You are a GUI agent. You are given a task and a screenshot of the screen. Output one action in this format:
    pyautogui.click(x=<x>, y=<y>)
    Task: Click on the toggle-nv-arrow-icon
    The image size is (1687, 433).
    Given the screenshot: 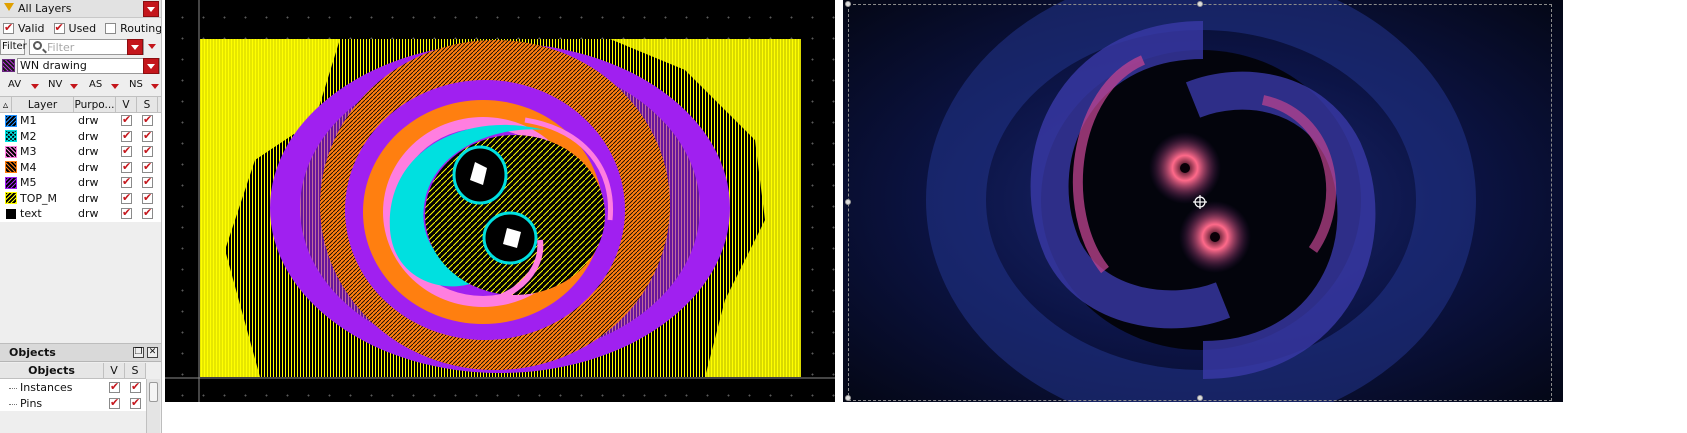 What is the action you would take?
    pyautogui.click(x=74, y=86)
    